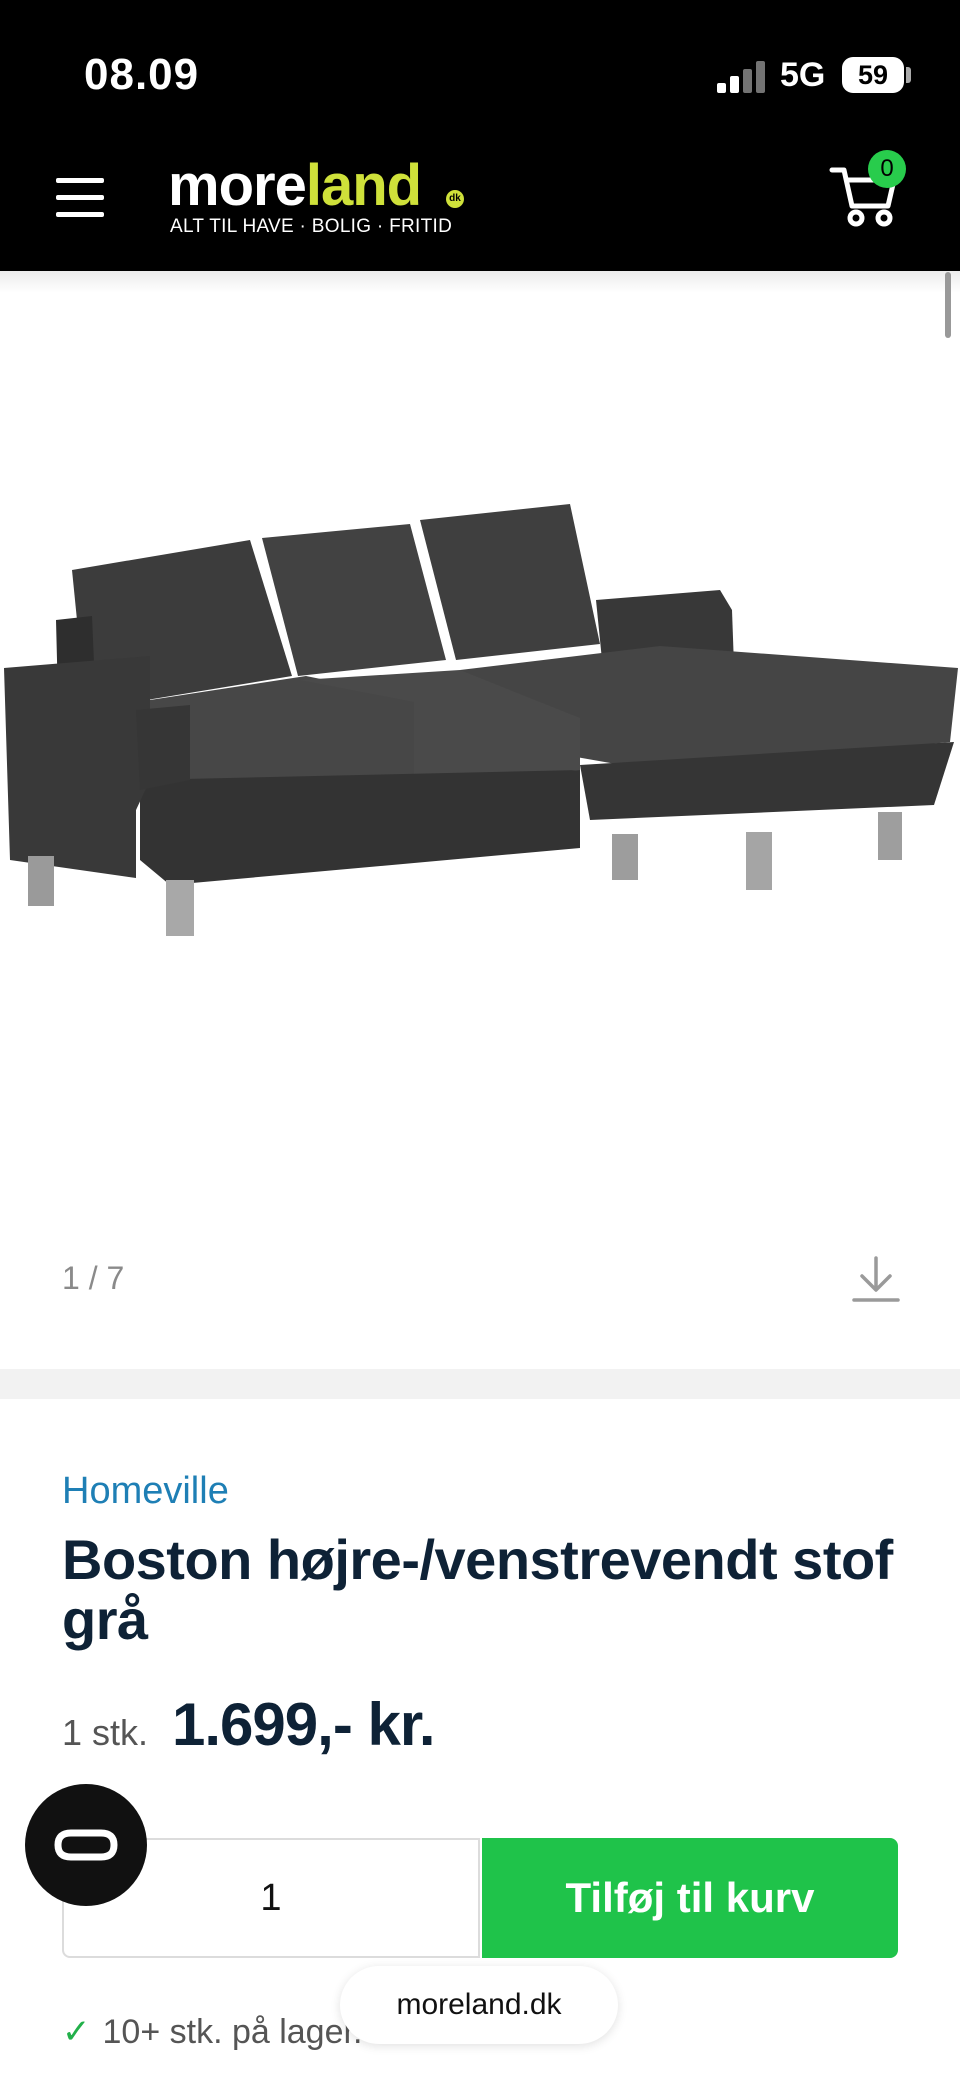 The width and height of the screenshot is (960, 2079). What do you see at coordinates (295, 185) in the screenshot?
I see `logo-wordmark: moreland` at bounding box center [295, 185].